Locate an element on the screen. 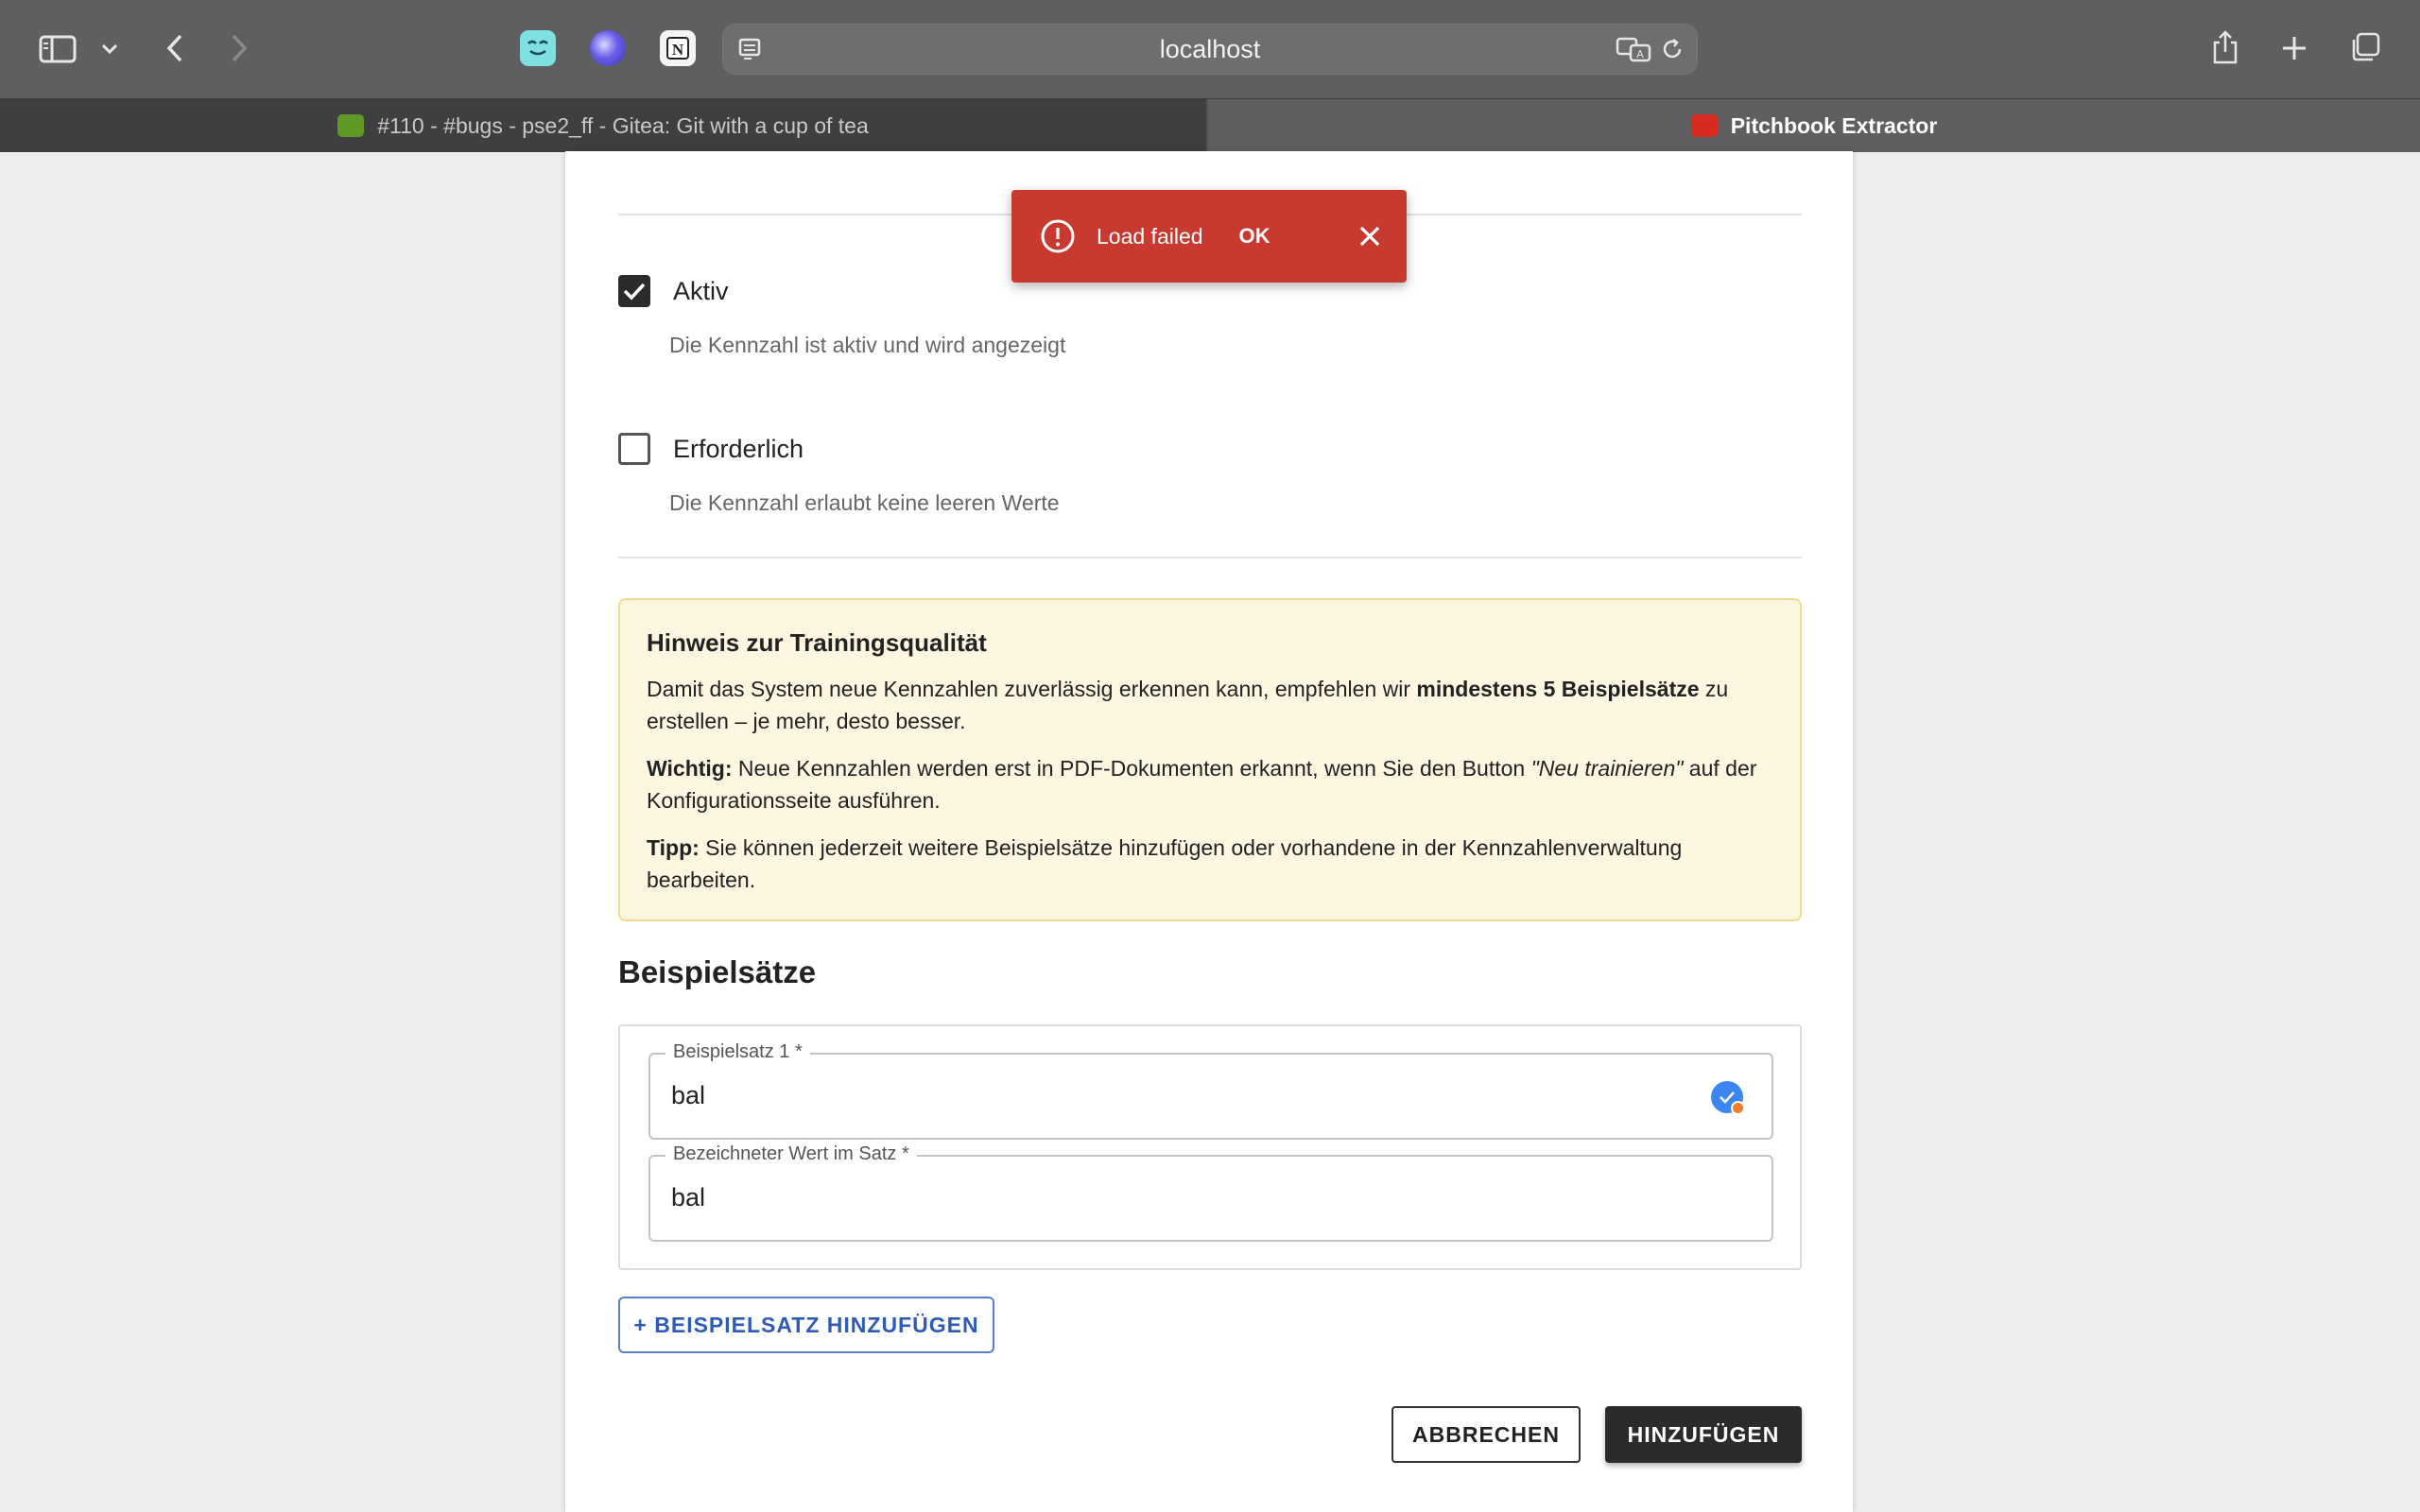 Image resolution: width=2420 pixels, height=1512 pixels. field-label: Bezeichneter Wert im Satz * is located at coordinates (792, 1154).